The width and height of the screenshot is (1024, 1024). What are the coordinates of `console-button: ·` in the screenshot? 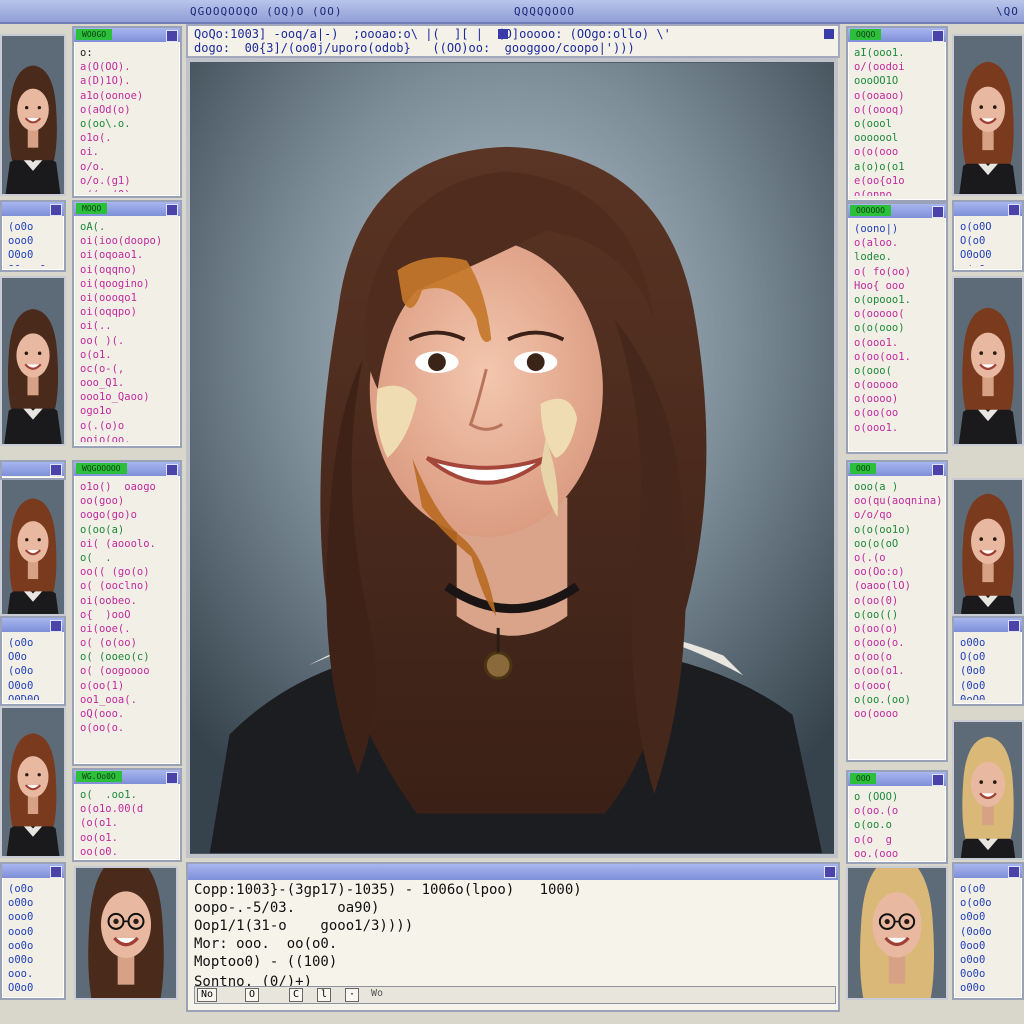 It's located at (352, 995).